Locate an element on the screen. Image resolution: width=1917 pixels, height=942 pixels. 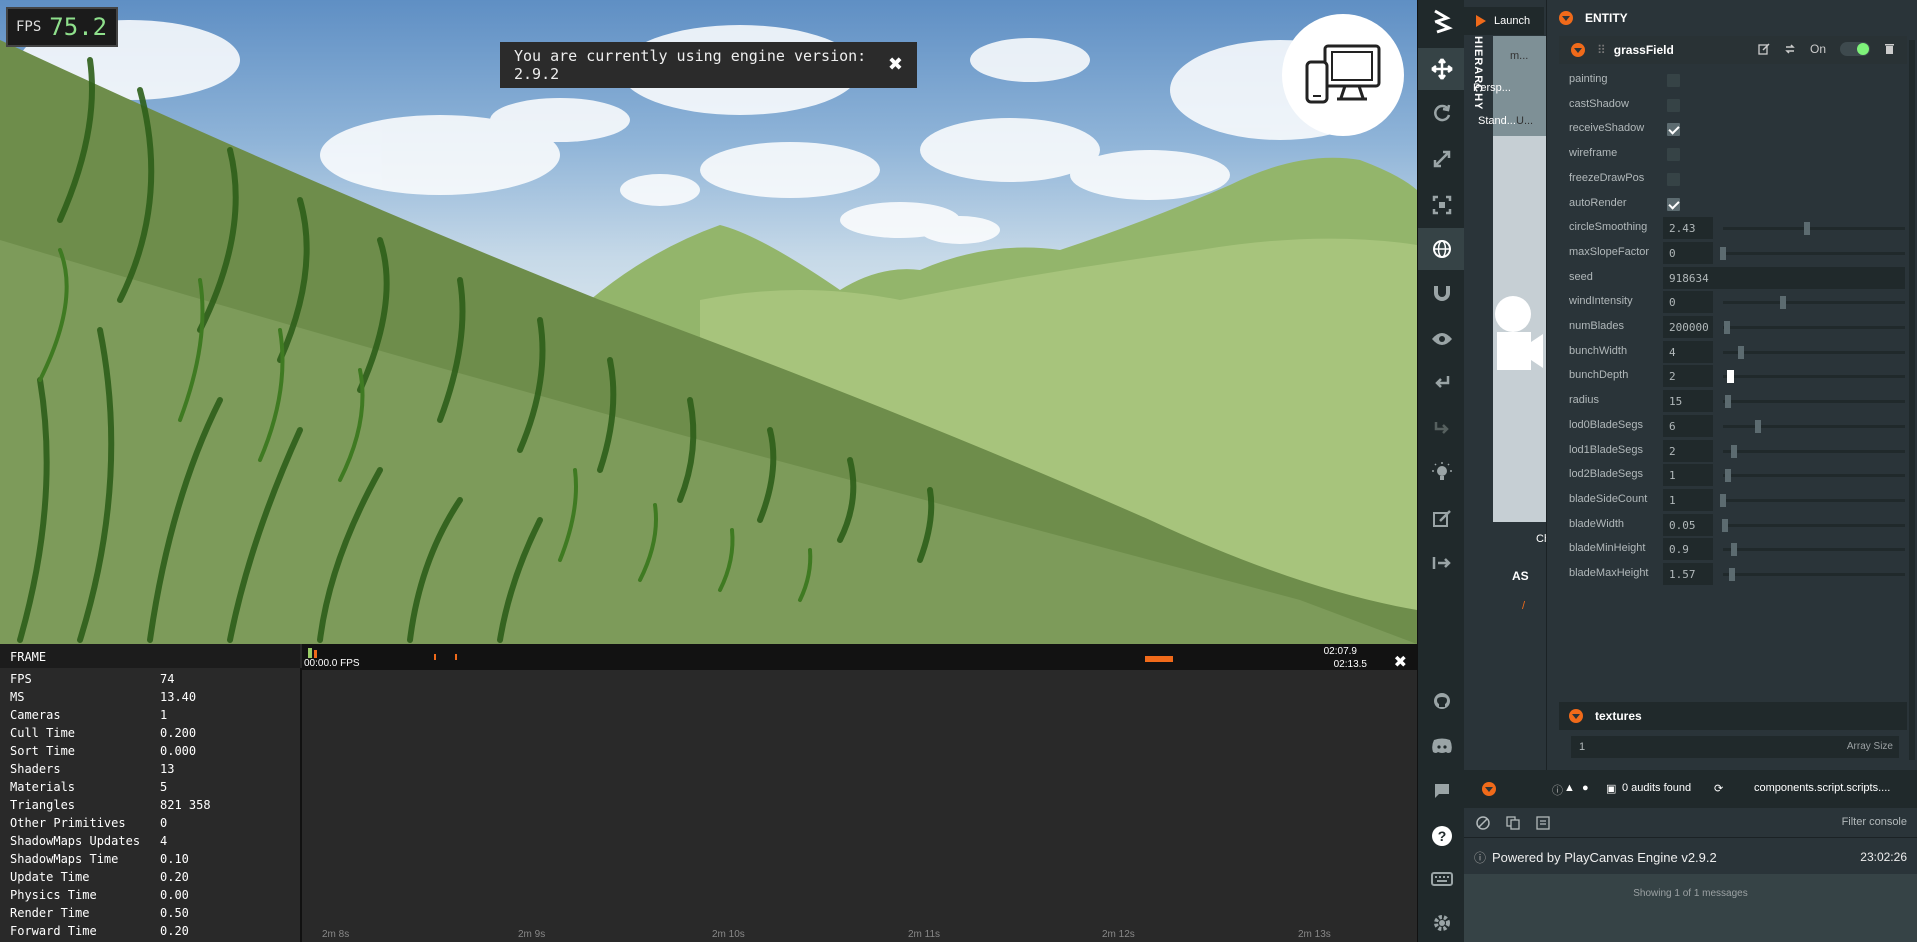
playcanvas-logo is located at coordinates (1441, 21).